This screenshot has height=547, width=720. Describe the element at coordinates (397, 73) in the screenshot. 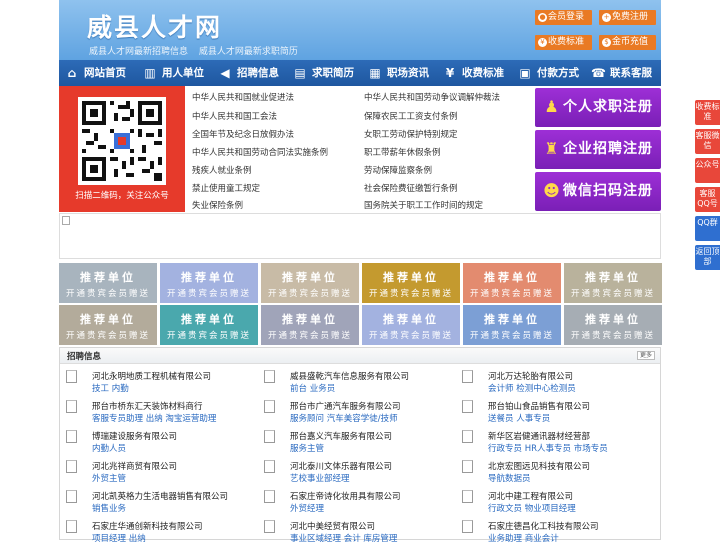

I see `nav-news: ▦ 职场资讯` at that location.